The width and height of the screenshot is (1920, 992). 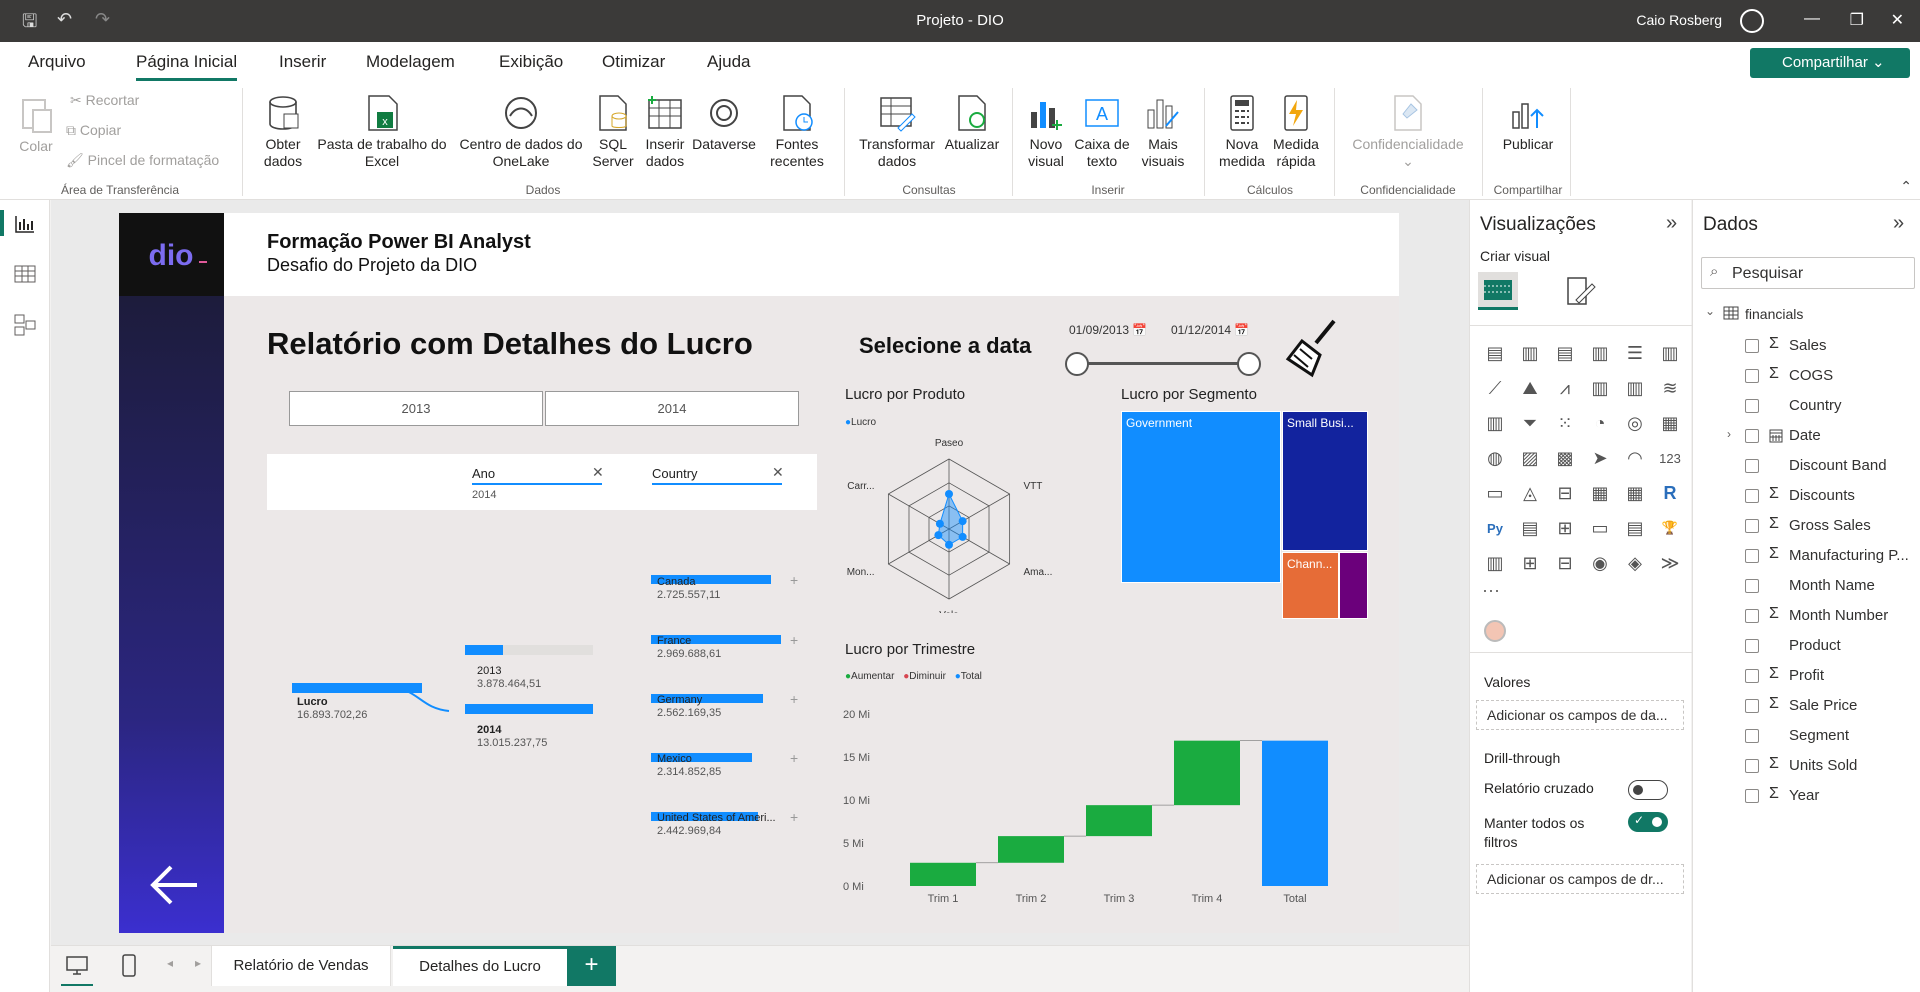 I want to click on desktop-layout-icon, so click(x=77, y=966).